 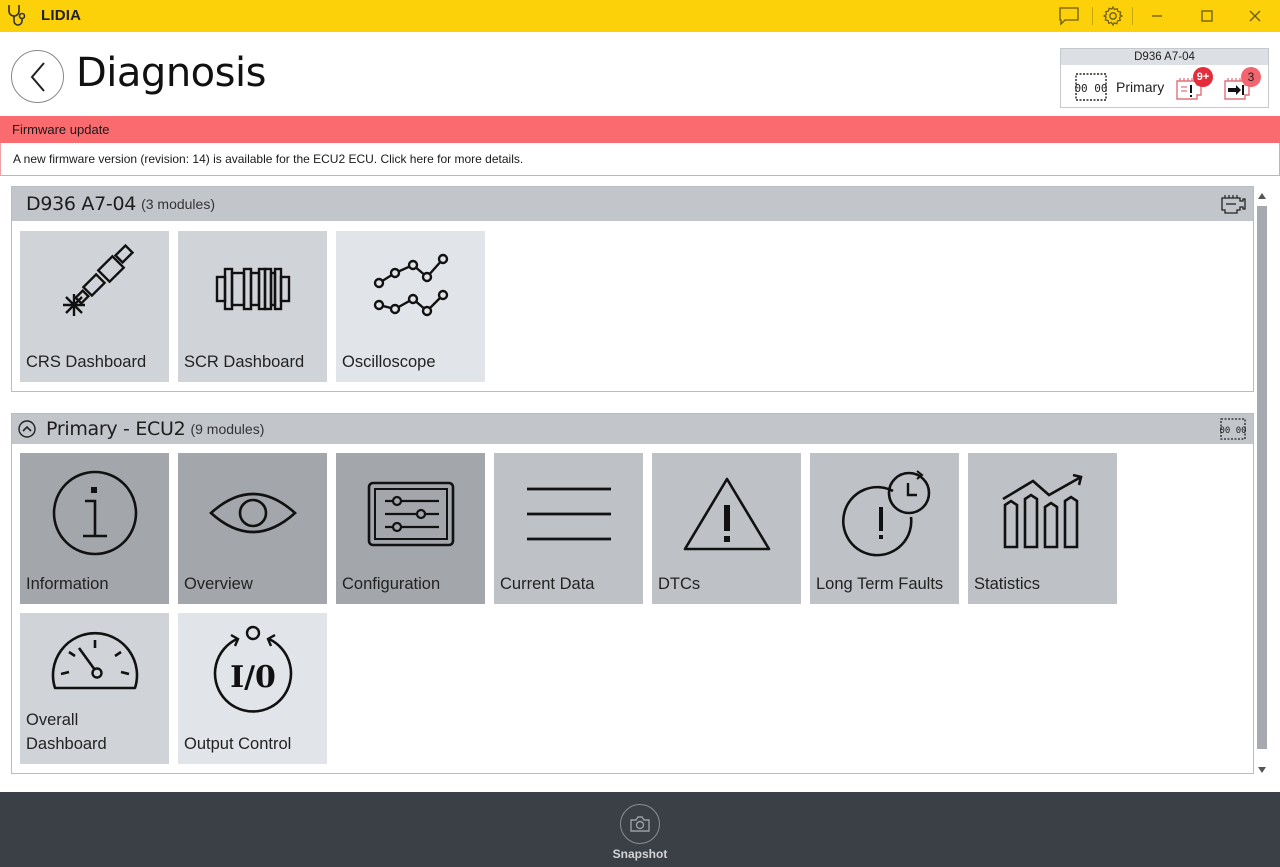 I want to click on tile-label: Information, so click(x=67, y=584).